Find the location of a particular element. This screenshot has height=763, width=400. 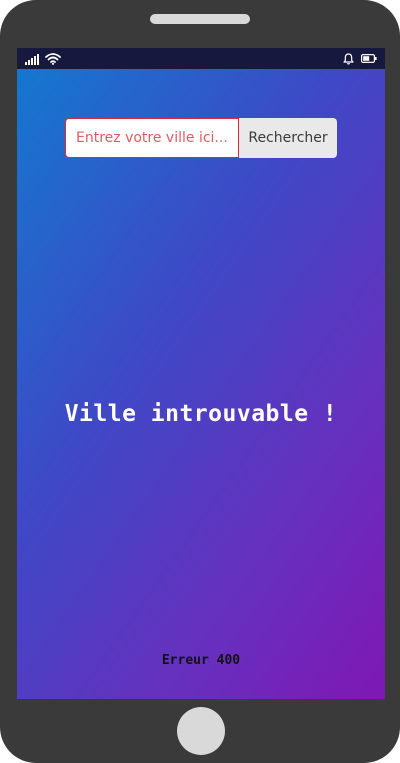

search-bar: Rechercher is located at coordinates (201, 138).